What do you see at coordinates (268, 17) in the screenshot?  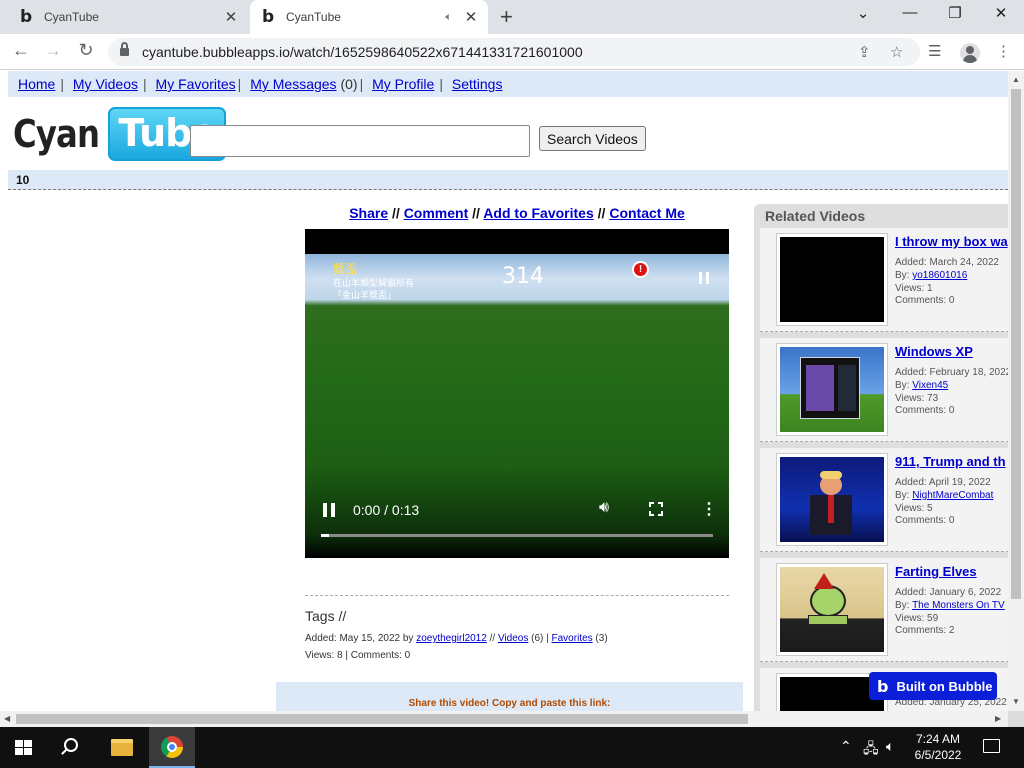 I see `bubble-favicon-icon: b` at bounding box center [268, 17].